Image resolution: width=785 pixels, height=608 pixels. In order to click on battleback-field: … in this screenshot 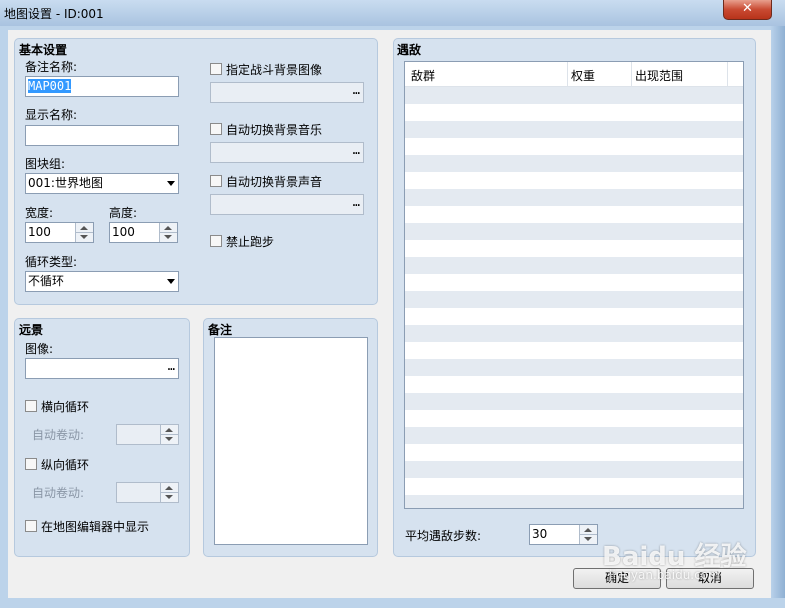, I will do `click(287, 92)`.